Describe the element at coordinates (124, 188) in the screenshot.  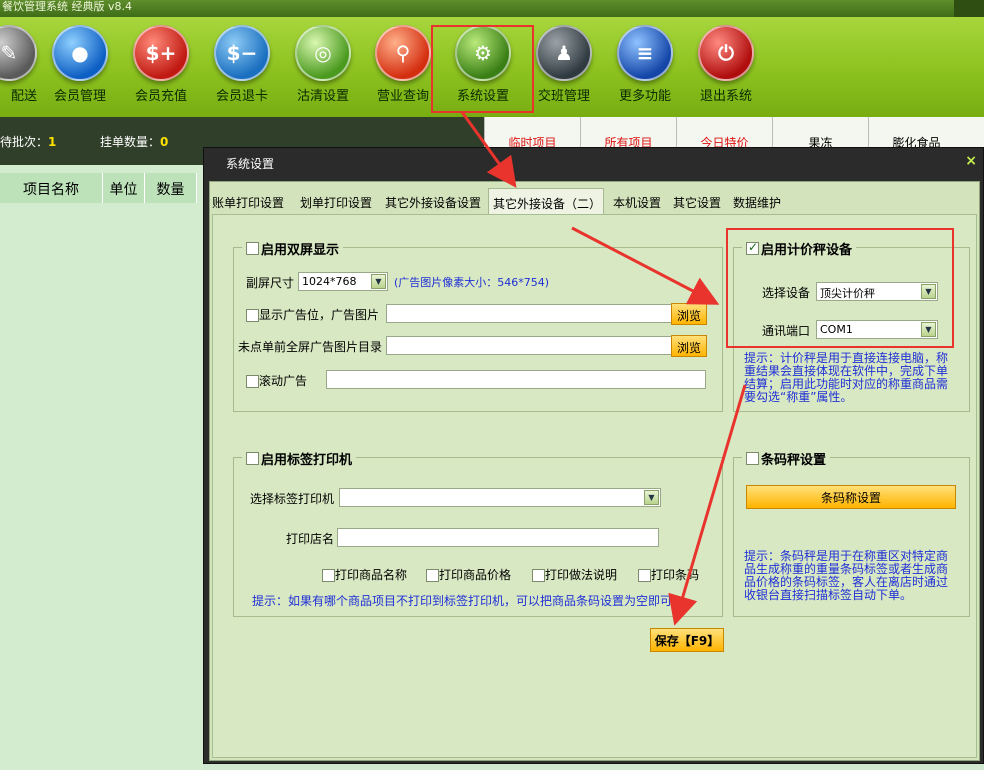
I see `column-header-unit: 单位` at that location.